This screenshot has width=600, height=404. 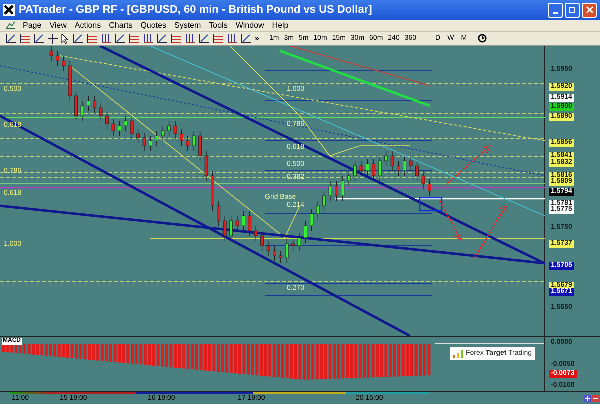 I want to click on menu-item: System, so click(x=188, y=25).